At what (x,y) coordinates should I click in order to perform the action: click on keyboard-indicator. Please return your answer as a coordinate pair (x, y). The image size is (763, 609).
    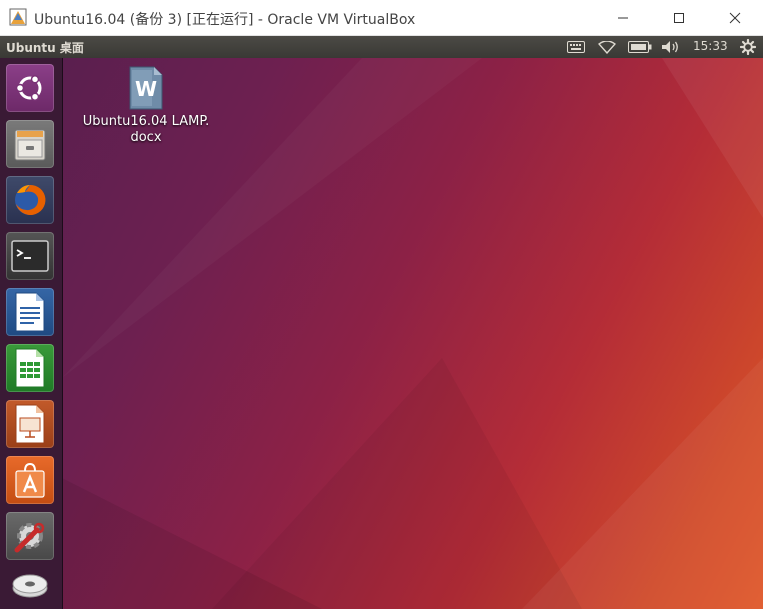
    Looking at the image, I should click on (576, 47).